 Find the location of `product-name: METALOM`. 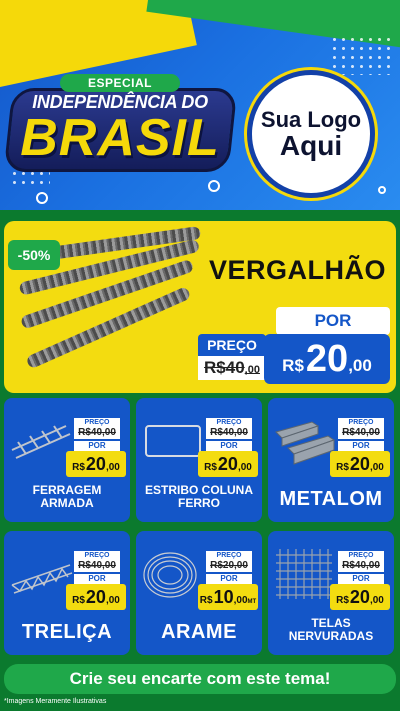

product-name: METALOM is located at coordinates (331, 499).